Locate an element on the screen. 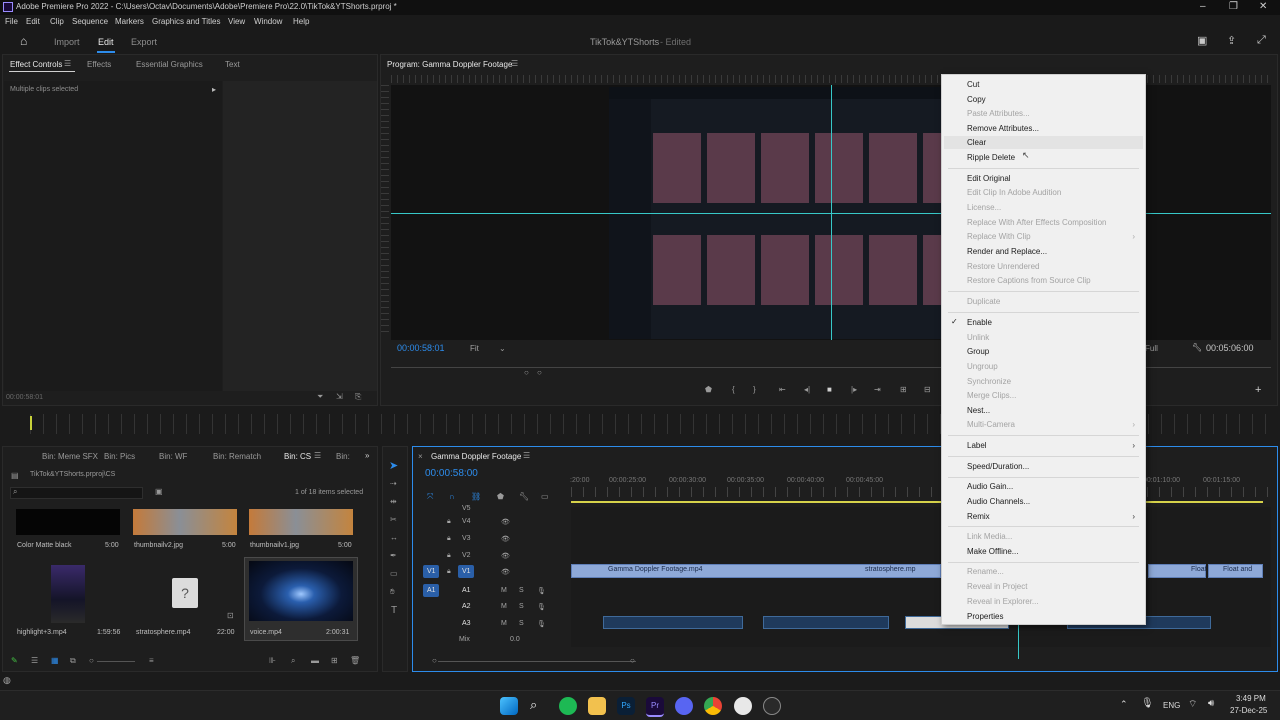 The image size is (1280, 720). premiere-icon: Pr is located at coordinates (655, 707).